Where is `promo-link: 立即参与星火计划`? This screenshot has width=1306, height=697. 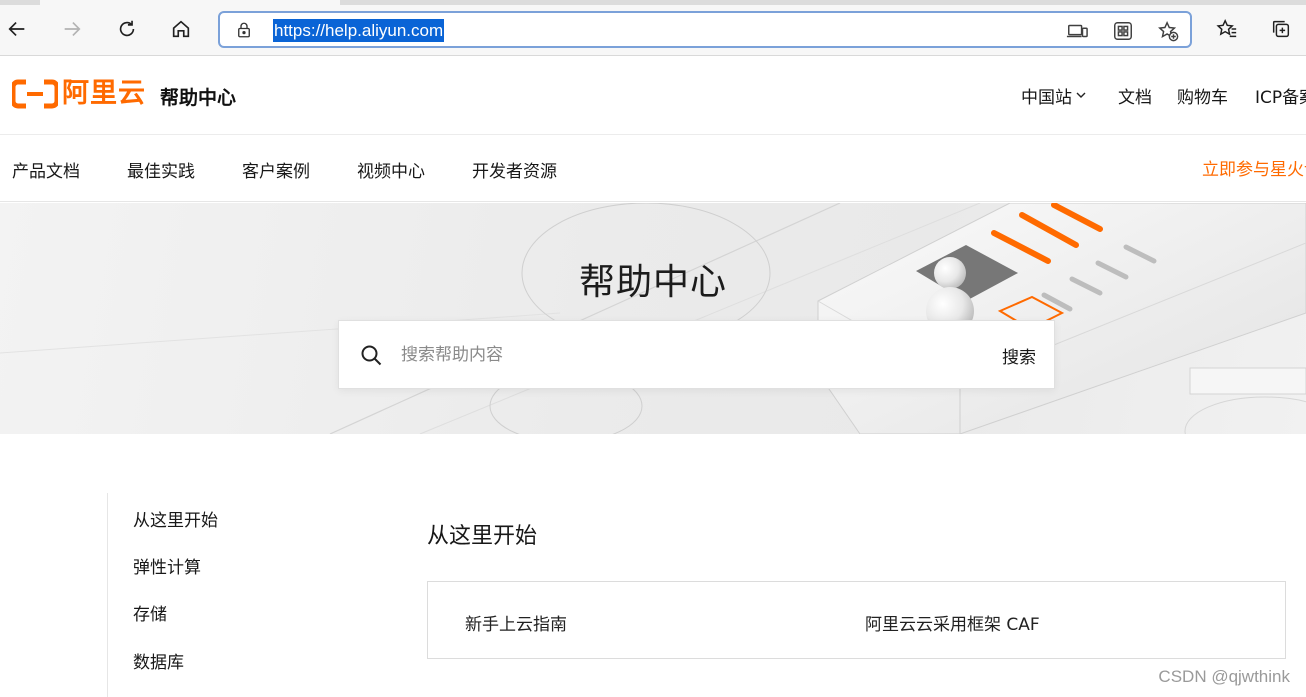 promo-link: 立即参与星火计划 is located at coordinates (1254, 167).